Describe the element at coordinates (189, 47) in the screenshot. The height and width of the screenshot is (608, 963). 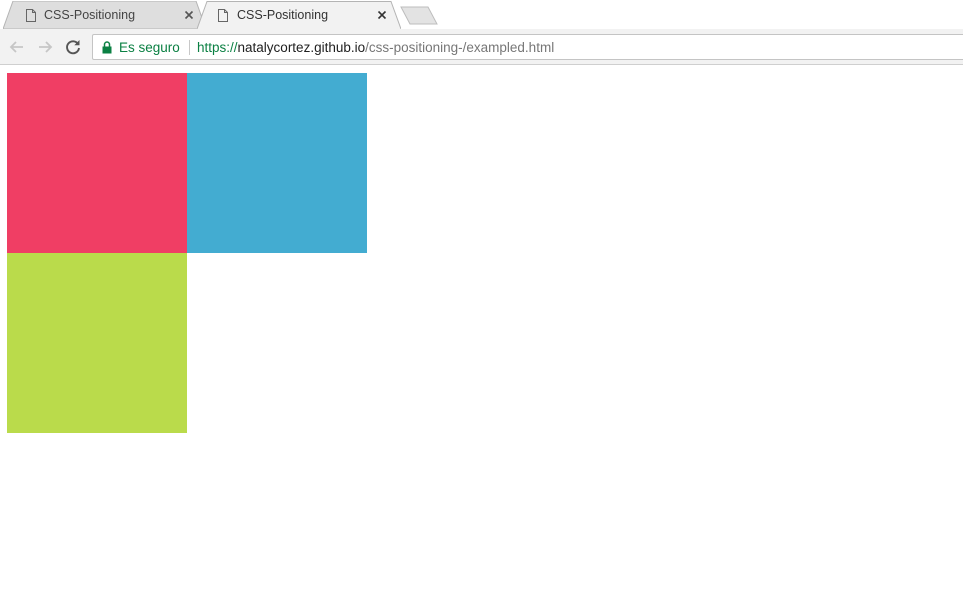
I see `omnibox-separator` at that location.